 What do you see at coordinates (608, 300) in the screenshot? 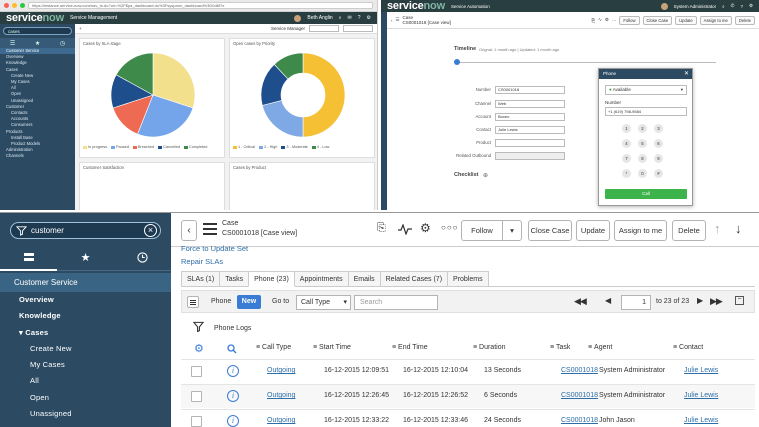
I see `previous-page-icon: ◀` at bounding box center [608, 300].